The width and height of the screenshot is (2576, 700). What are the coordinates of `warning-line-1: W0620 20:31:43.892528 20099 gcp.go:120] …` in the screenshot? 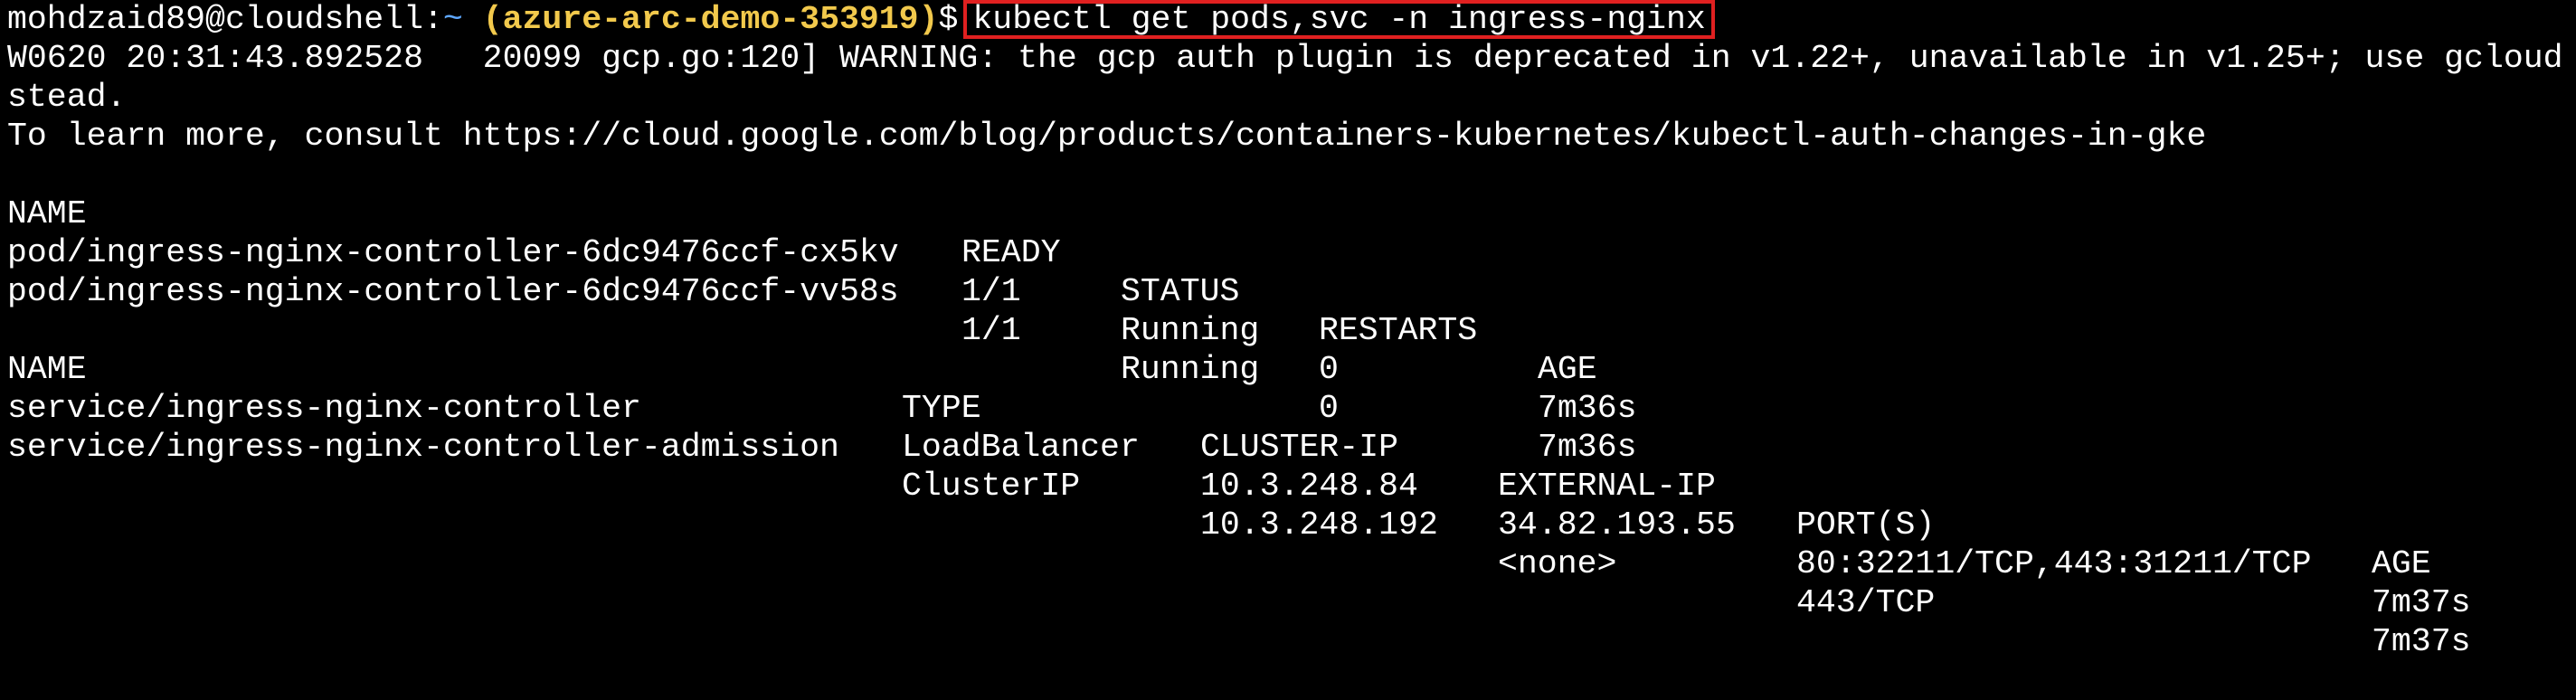 It's located at (1285, 58).